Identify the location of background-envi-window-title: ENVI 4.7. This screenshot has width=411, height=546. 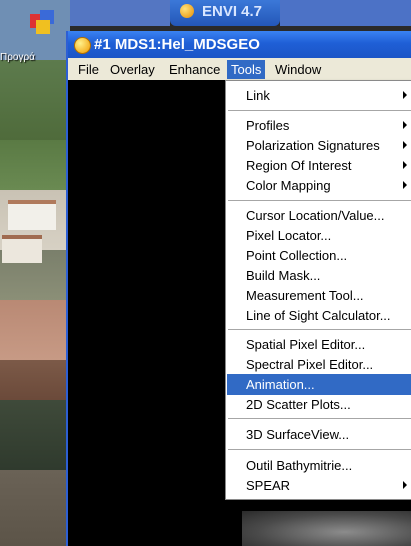
(225, 13).